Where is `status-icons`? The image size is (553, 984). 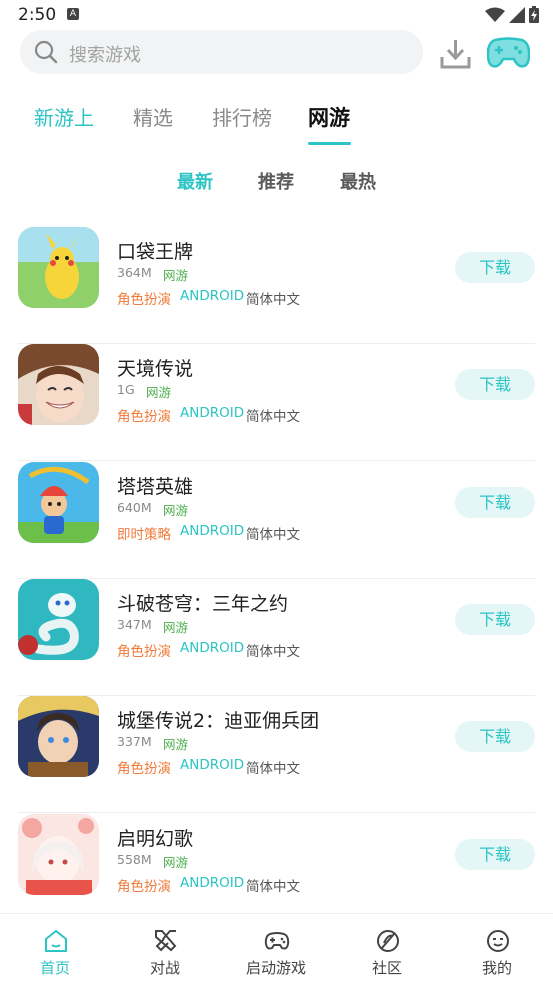 status-icons is located at coordinates (512, 14).